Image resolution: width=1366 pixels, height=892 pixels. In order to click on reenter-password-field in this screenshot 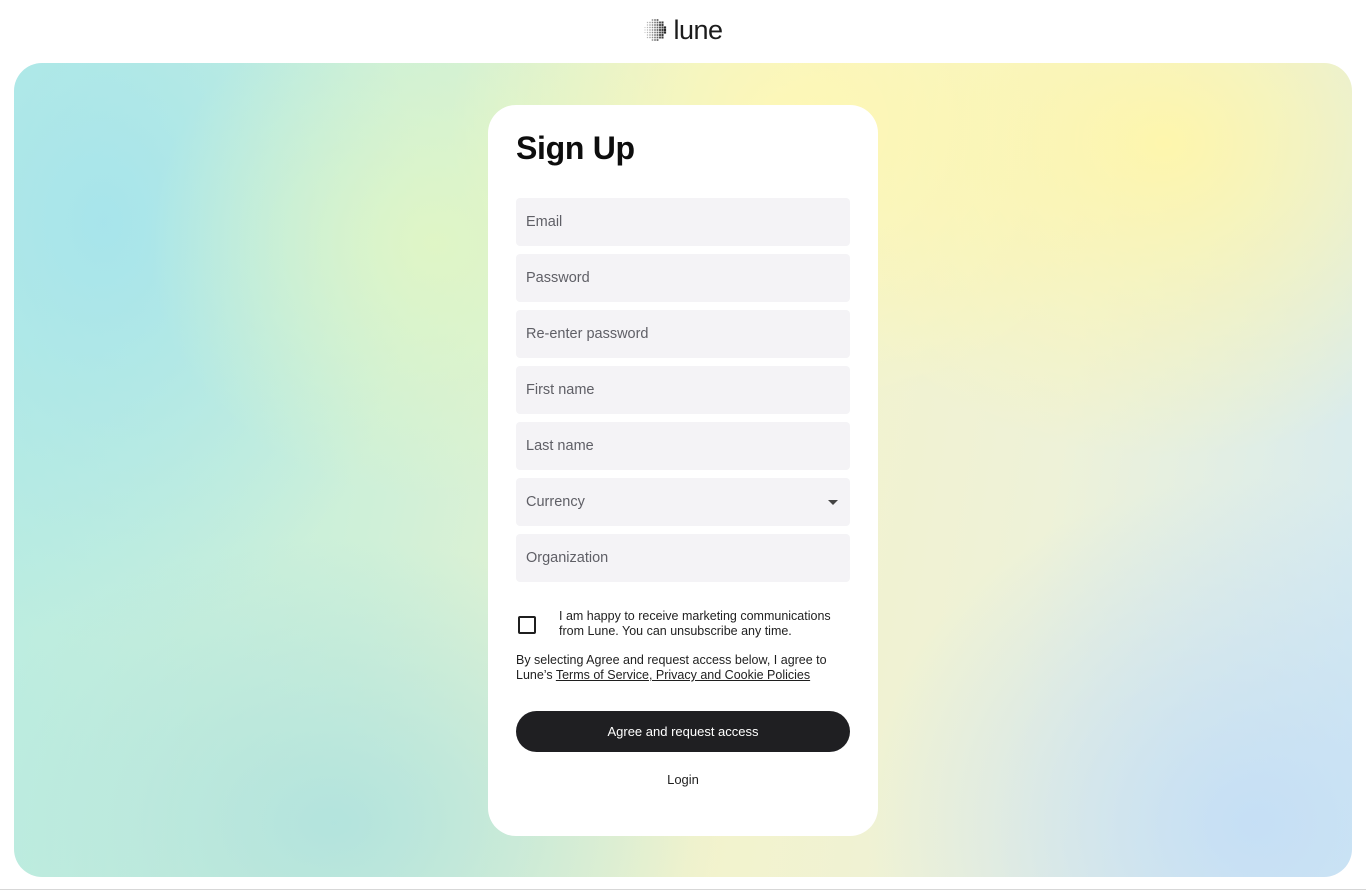, I will do `click(683, 334)`.